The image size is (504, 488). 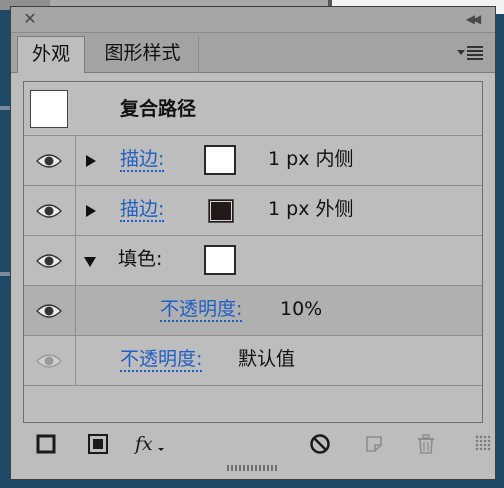 What do you see at coordinates (252, 468) in the screenshot?
I see `panel-grip-handle` at bounding box center [252, 468].